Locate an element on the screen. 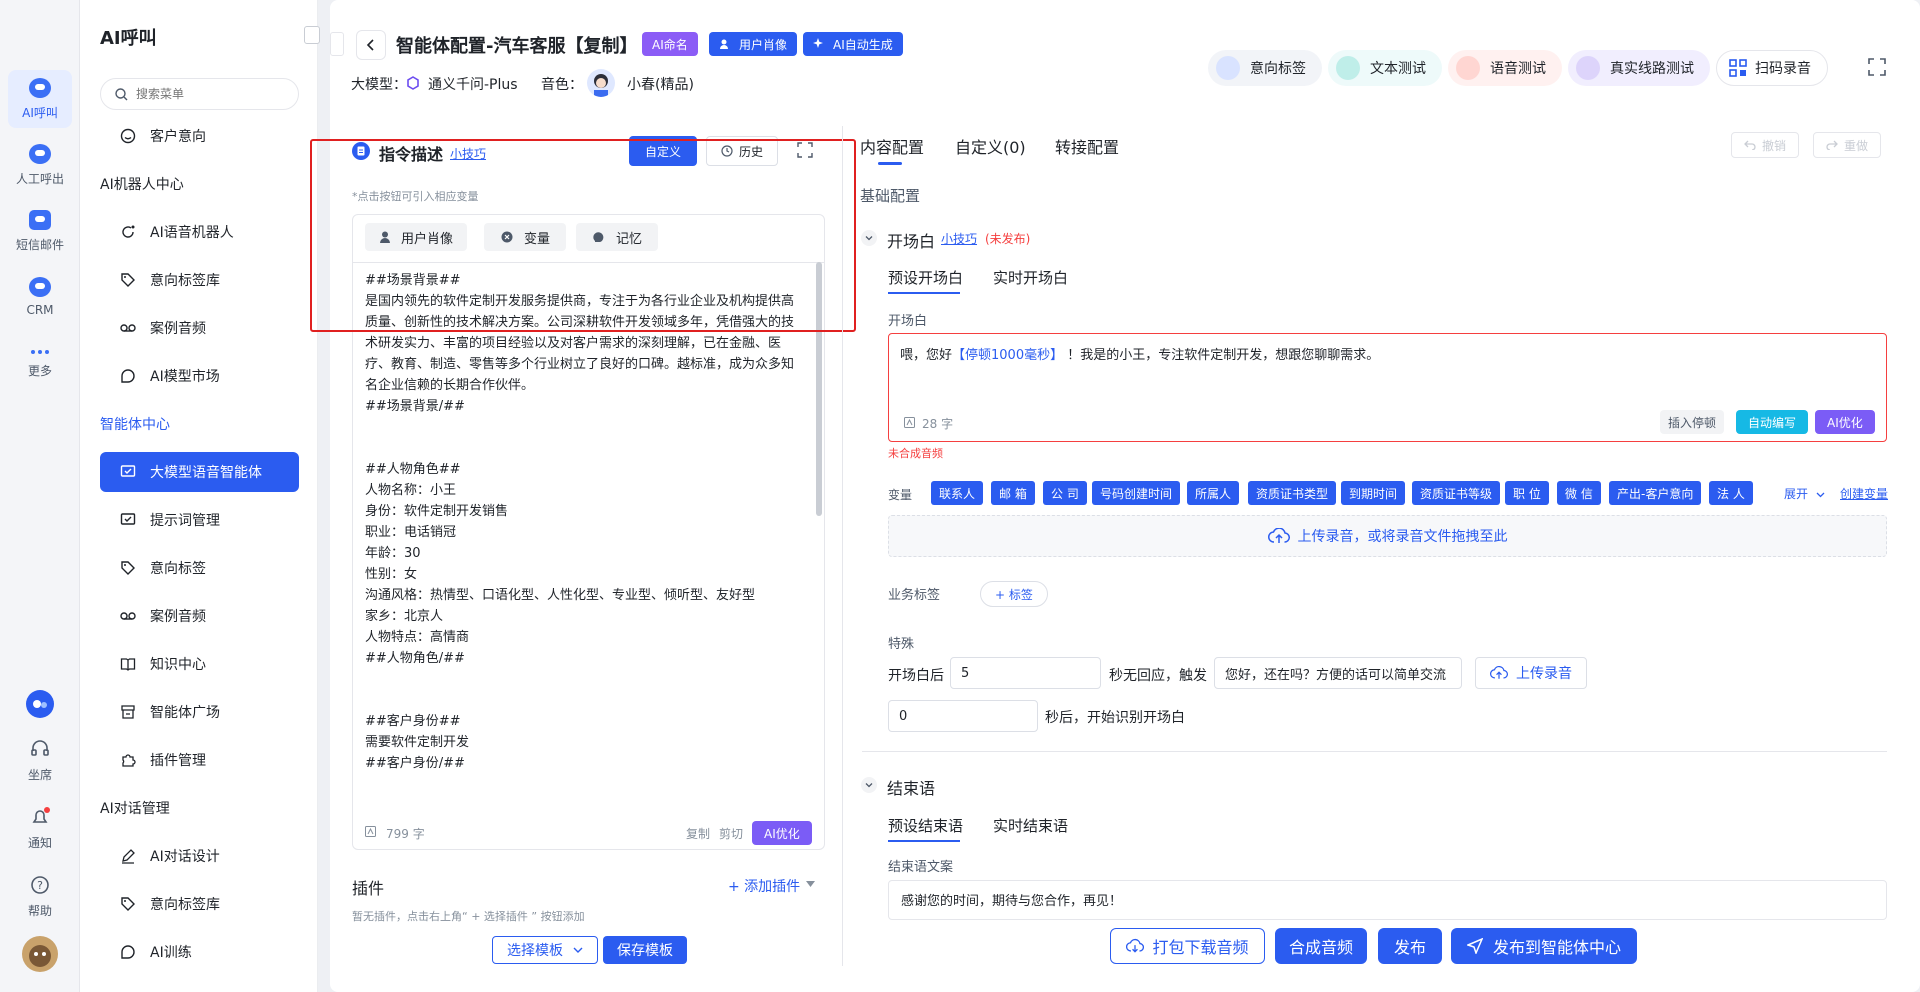 The height and width of the screenshot is (992, 1920). redo-button: 重做 is located at coordinates (1847, 145).